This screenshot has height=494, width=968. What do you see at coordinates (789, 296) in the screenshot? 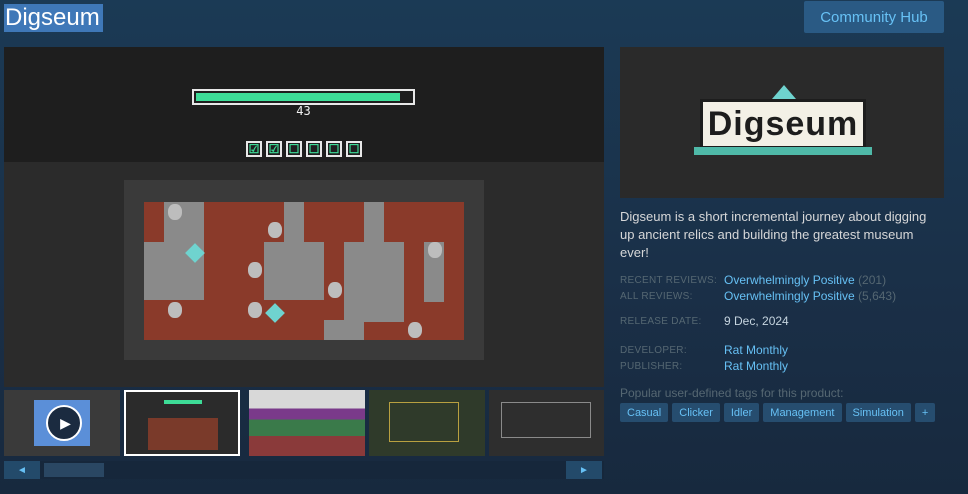
I see `all-reviews-summary: Overwhelmingly Positive` at bounding box center [789, 296].